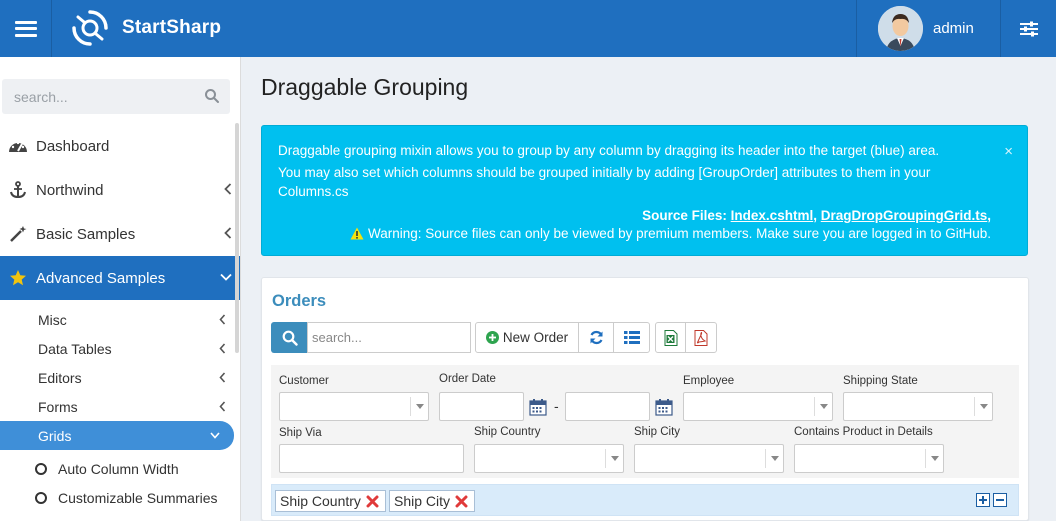 The width and height of the screenshot is (1056, 521). Describe the element at coordinates (528, 28) in the screenshot. I see `top-navbar: StartSharp admin` at that location.